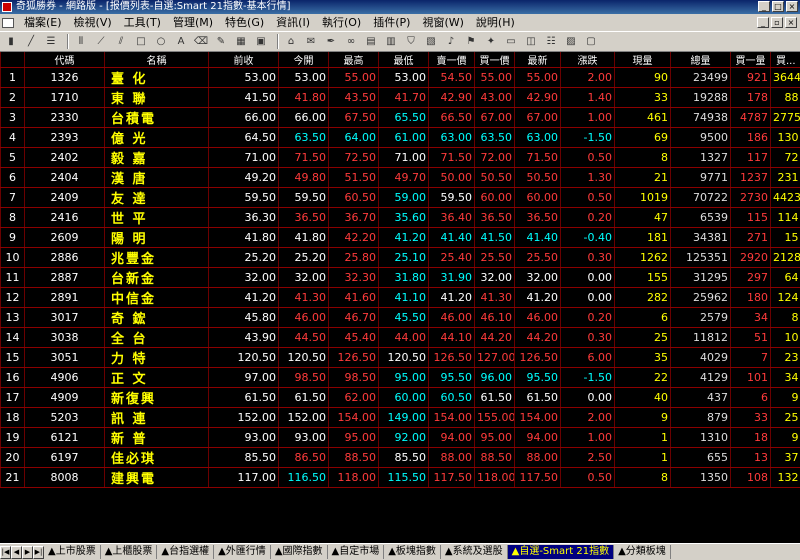 Image resolution: width=800 pixels, height=560 pixels. What do you see at coordinates (72, 552) in the screenshot?
I see `market-tab: ▲上市股票` at bounding box center [72, 552].